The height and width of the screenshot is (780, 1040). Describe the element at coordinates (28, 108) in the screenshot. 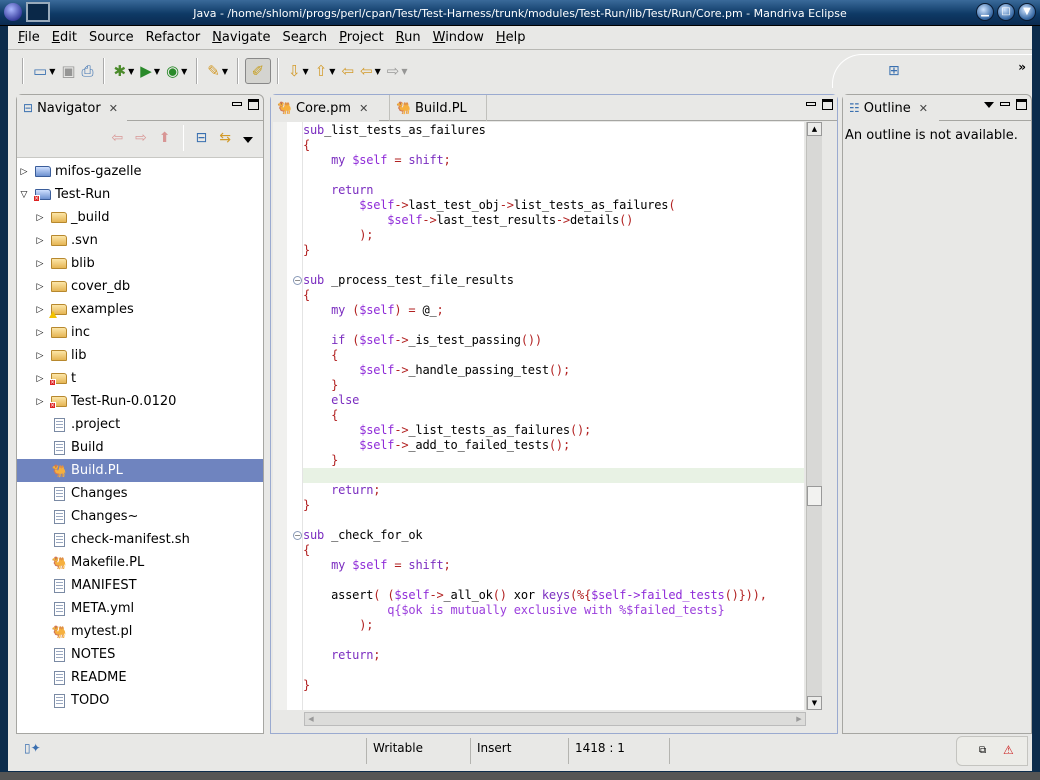

I see `navigator-icon: ⊟` at that location.